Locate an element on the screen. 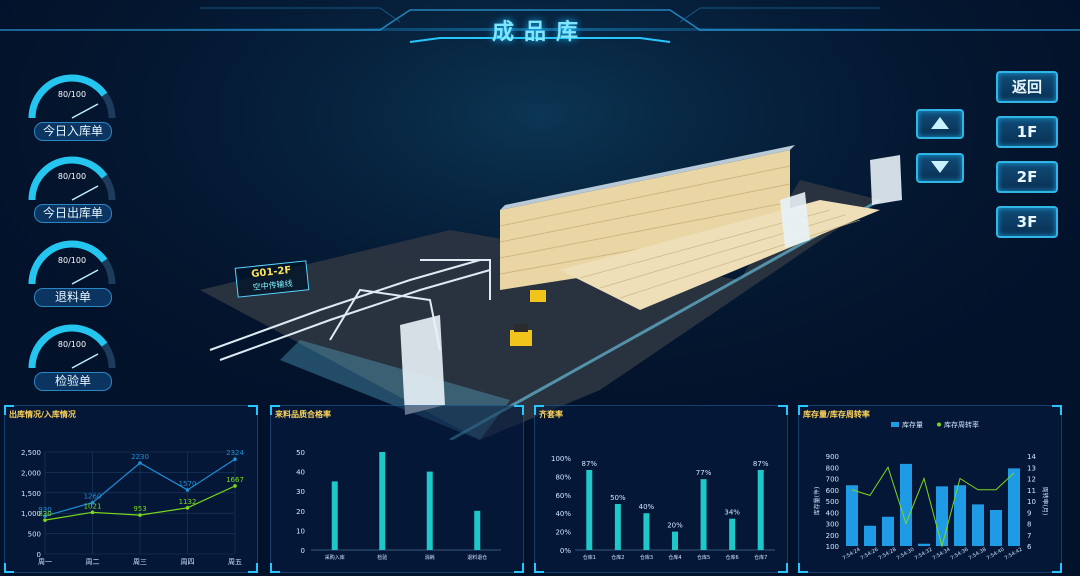  x-tick-label: 仓库3 is located at coordinates (646, 557).